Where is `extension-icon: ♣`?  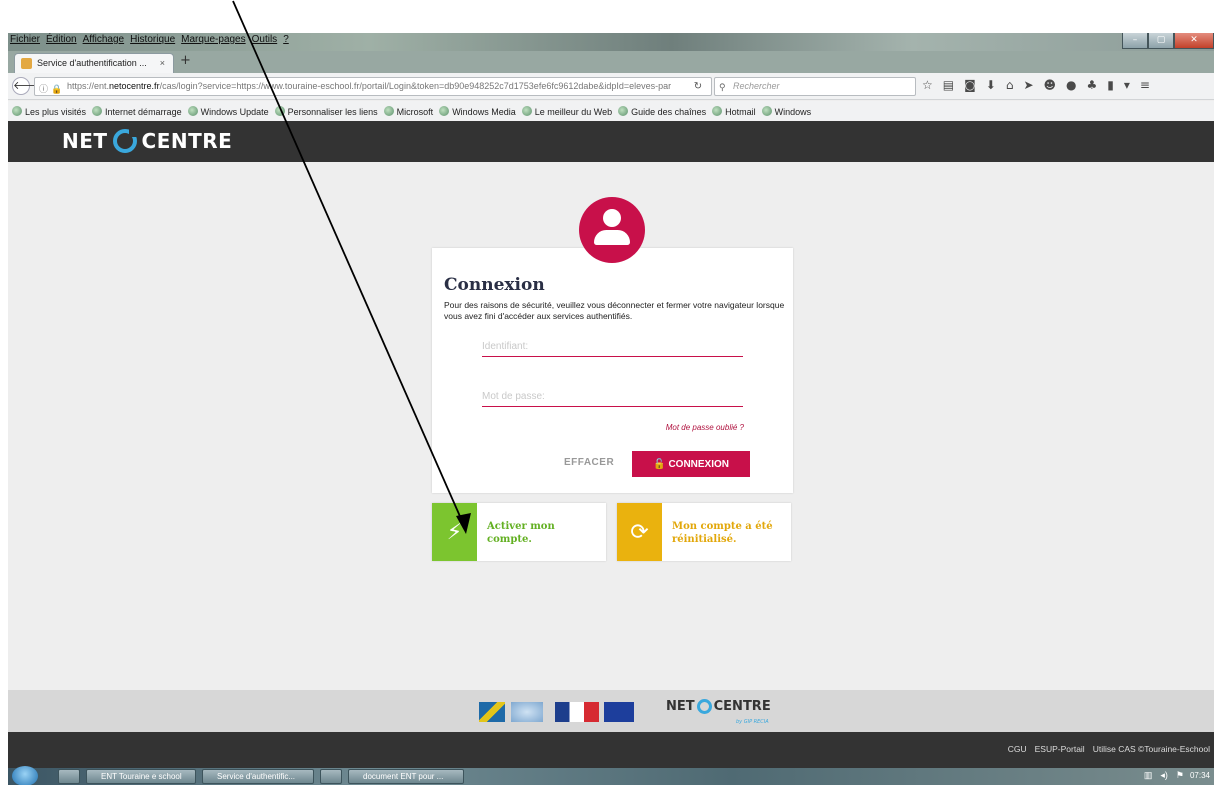
extension-icon: ♣ is located at coordinates (1092, 85).